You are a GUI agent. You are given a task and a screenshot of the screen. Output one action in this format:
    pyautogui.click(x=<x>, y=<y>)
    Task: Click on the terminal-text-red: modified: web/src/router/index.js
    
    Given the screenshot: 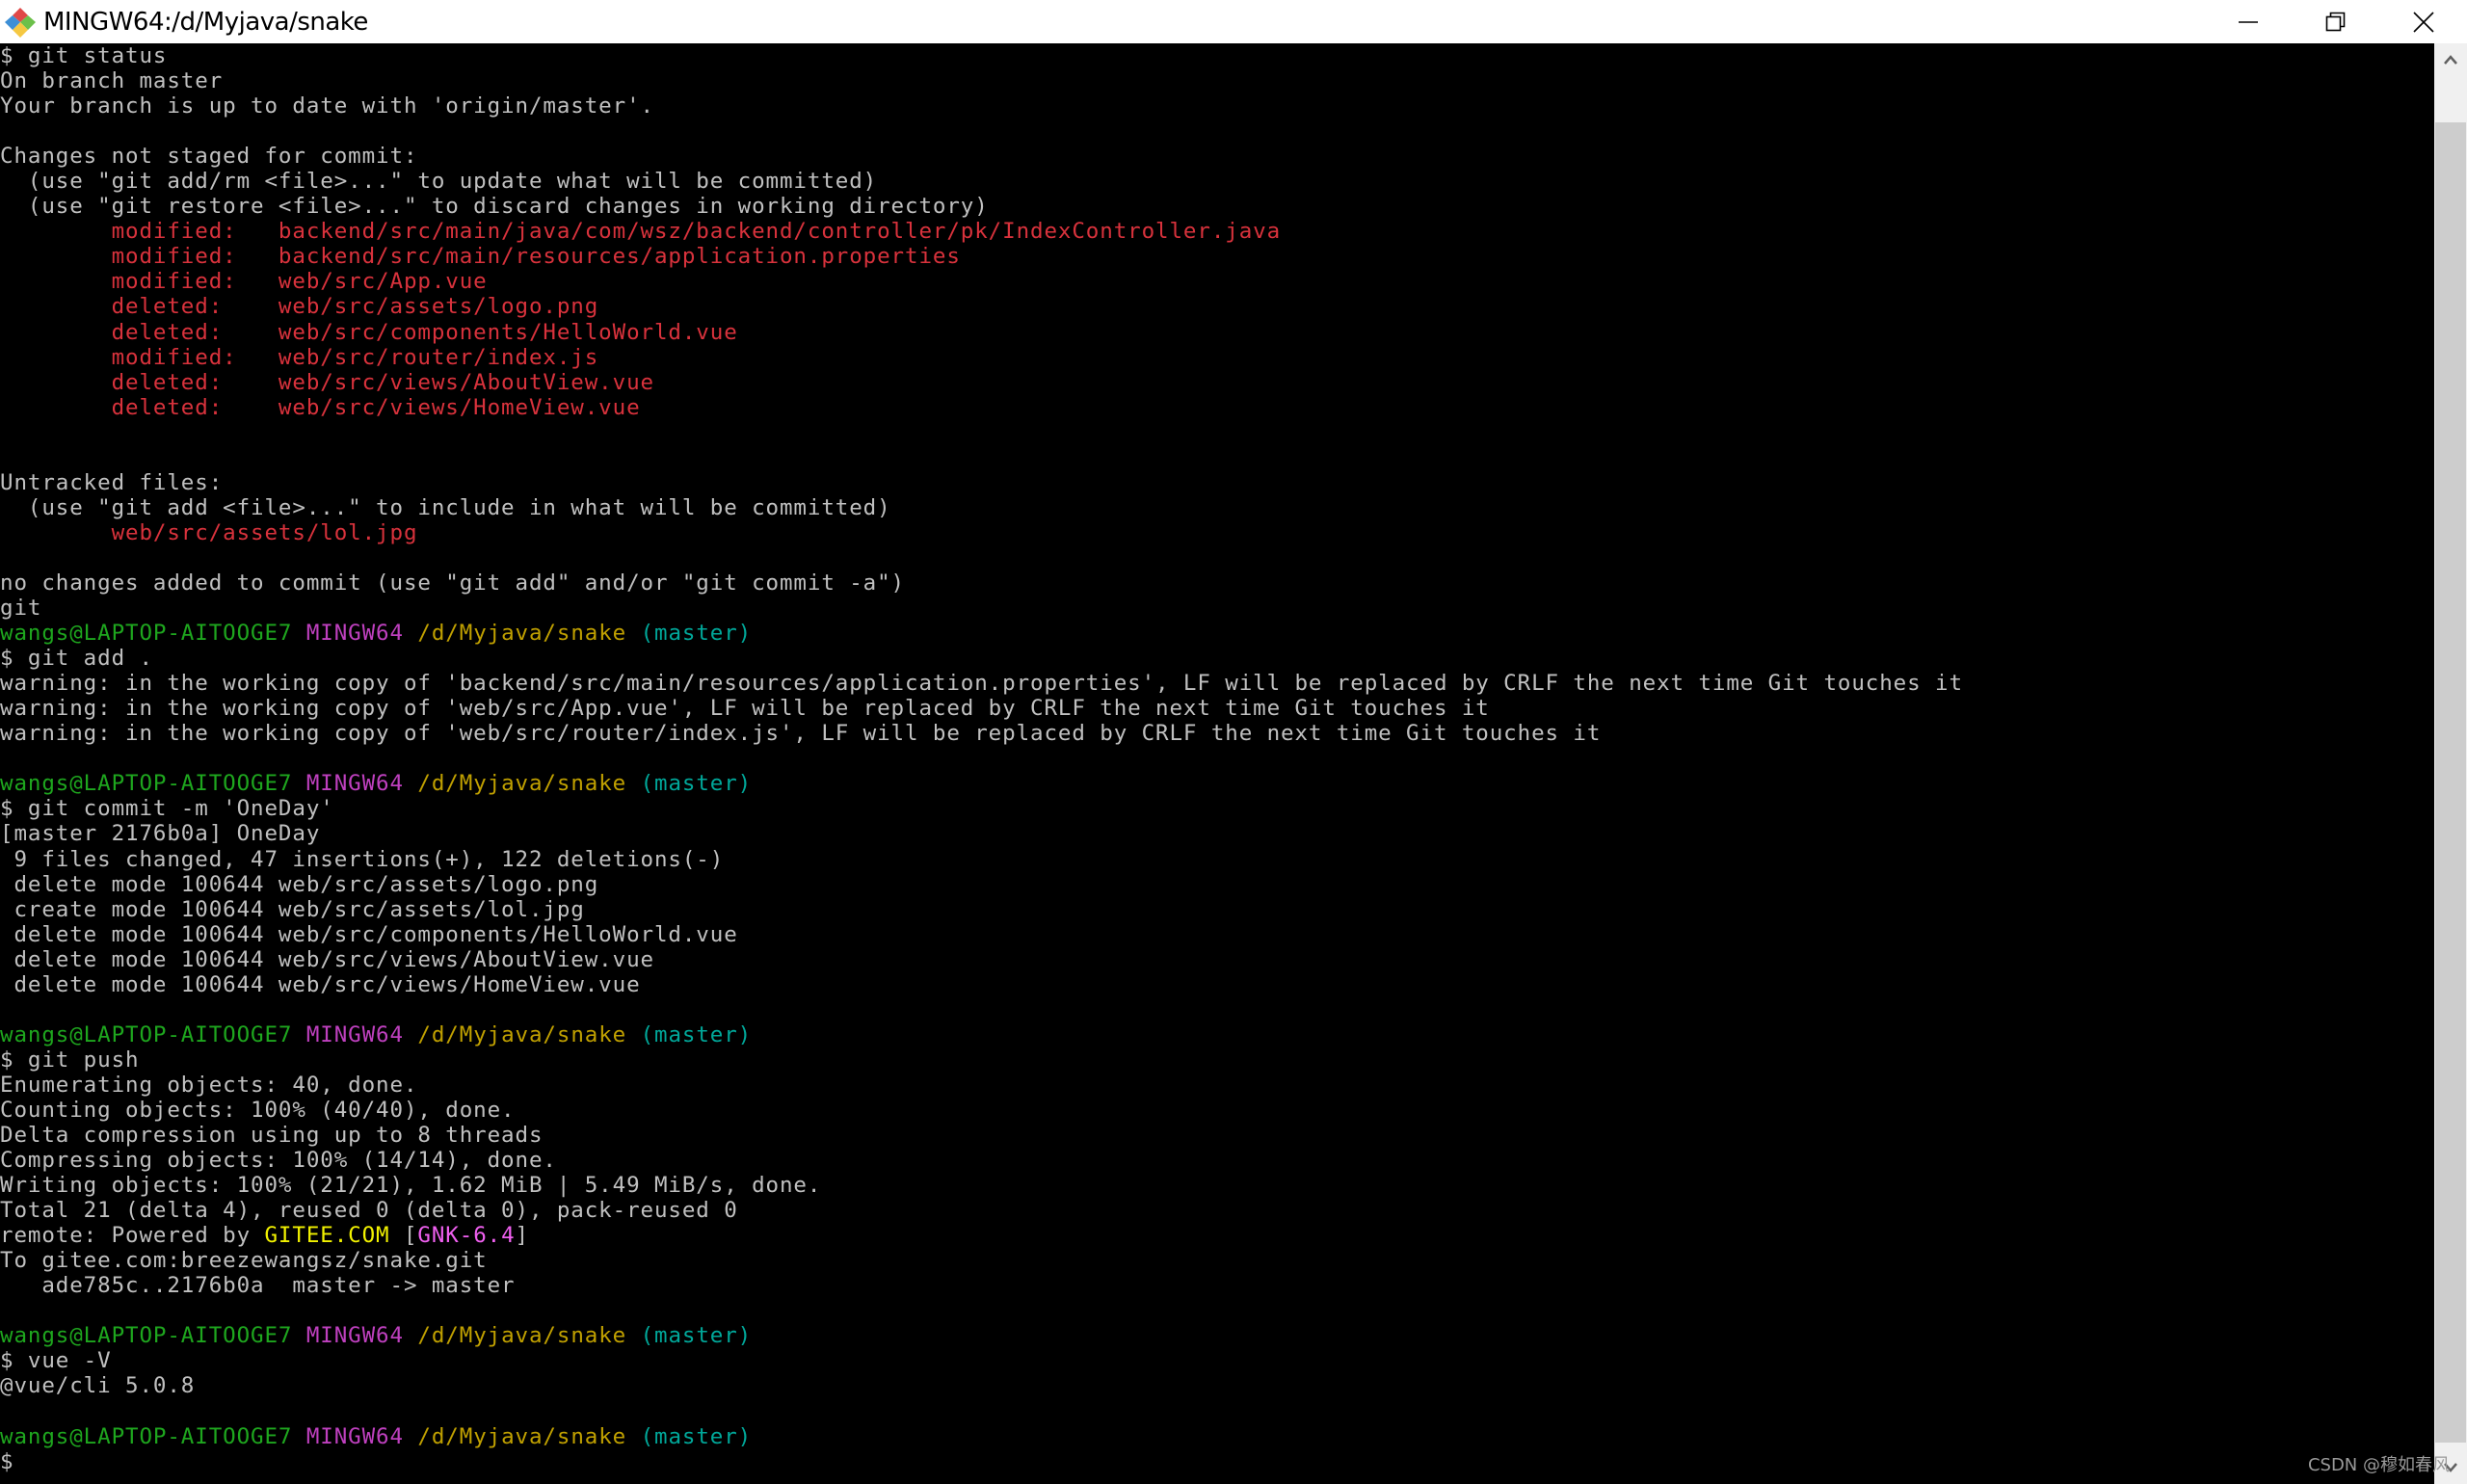 What is the action you would take?
    pyautogui.click(x=299, y=357)
    